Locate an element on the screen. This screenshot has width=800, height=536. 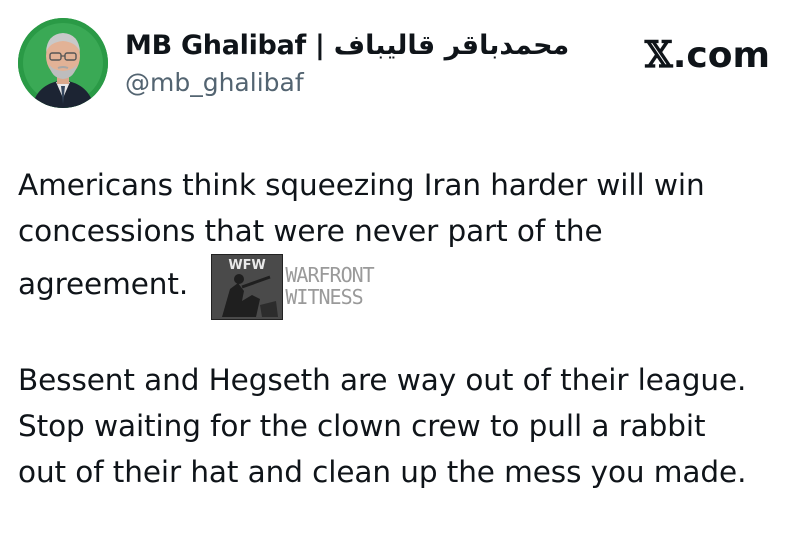
tweet-line: agreement. is located at coordinates (103, 284).